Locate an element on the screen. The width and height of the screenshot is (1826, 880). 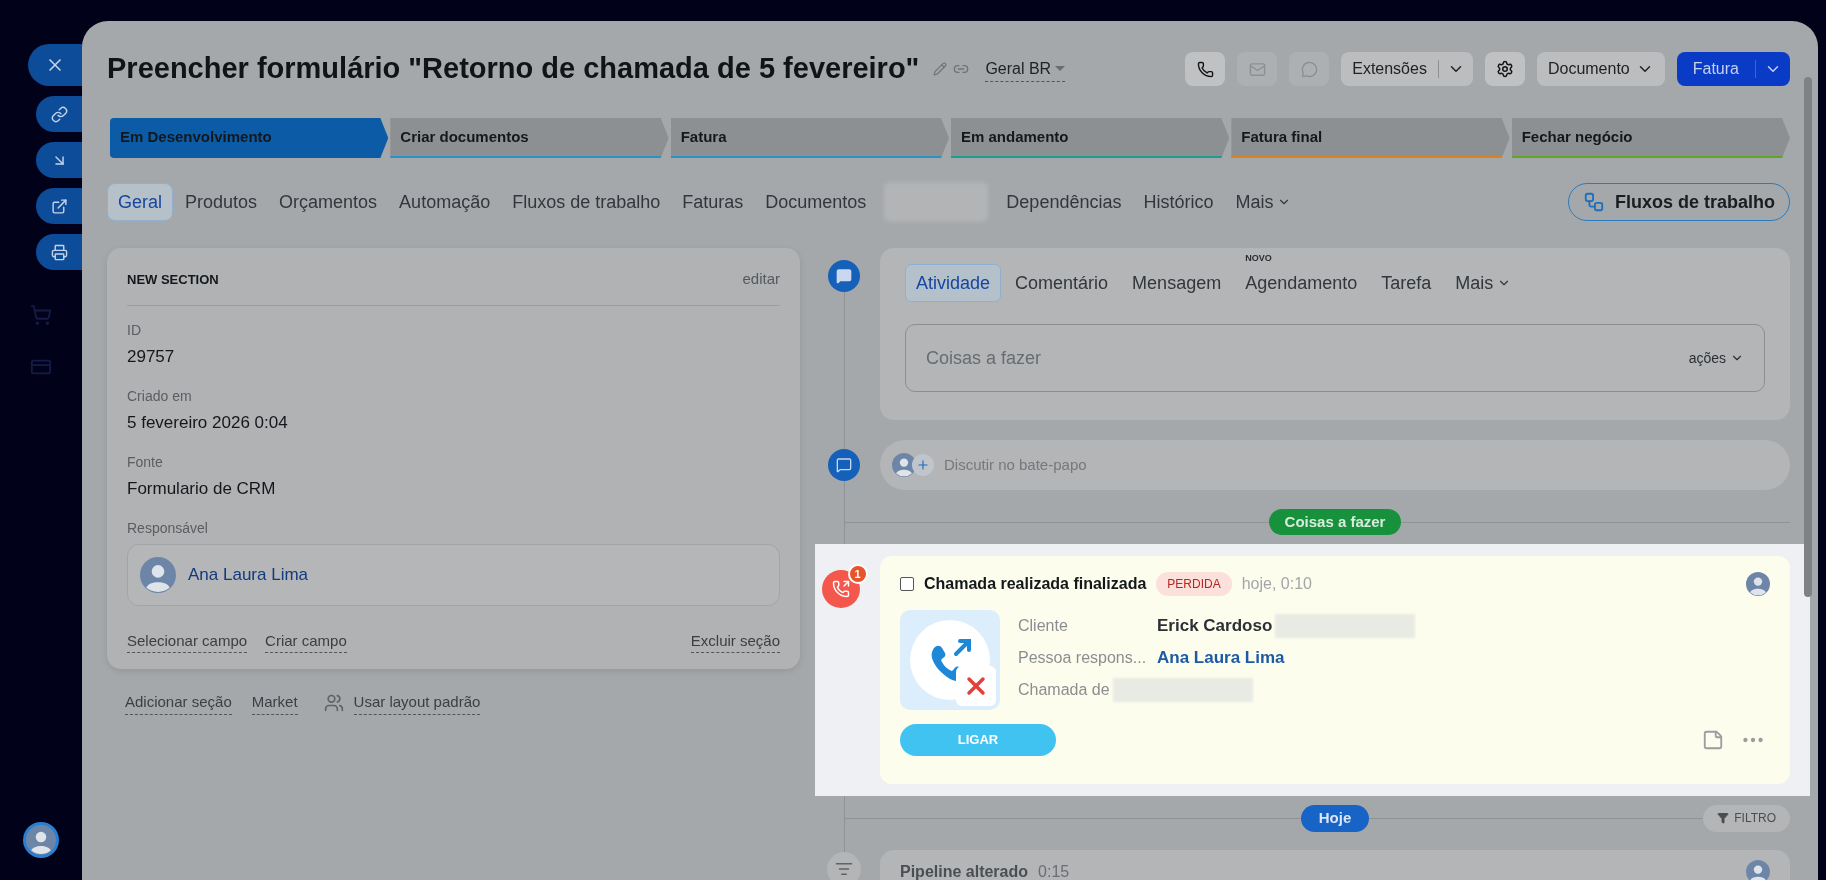
external-link-button is located at coordinates (59, 206).